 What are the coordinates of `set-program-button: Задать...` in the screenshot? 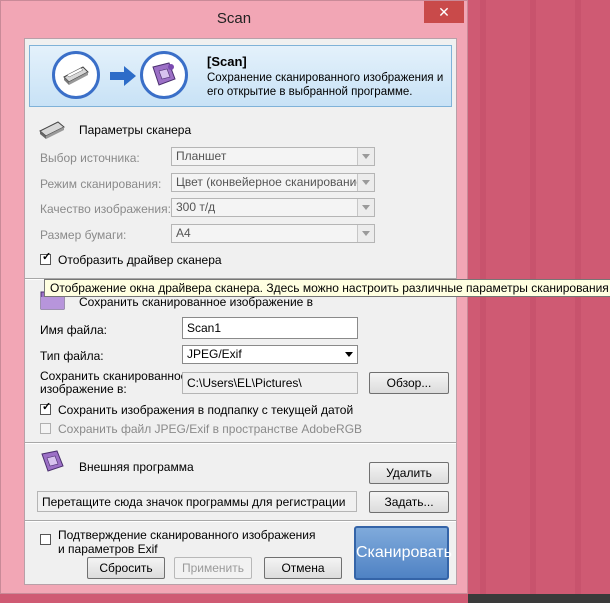 It's located at (409, 502).